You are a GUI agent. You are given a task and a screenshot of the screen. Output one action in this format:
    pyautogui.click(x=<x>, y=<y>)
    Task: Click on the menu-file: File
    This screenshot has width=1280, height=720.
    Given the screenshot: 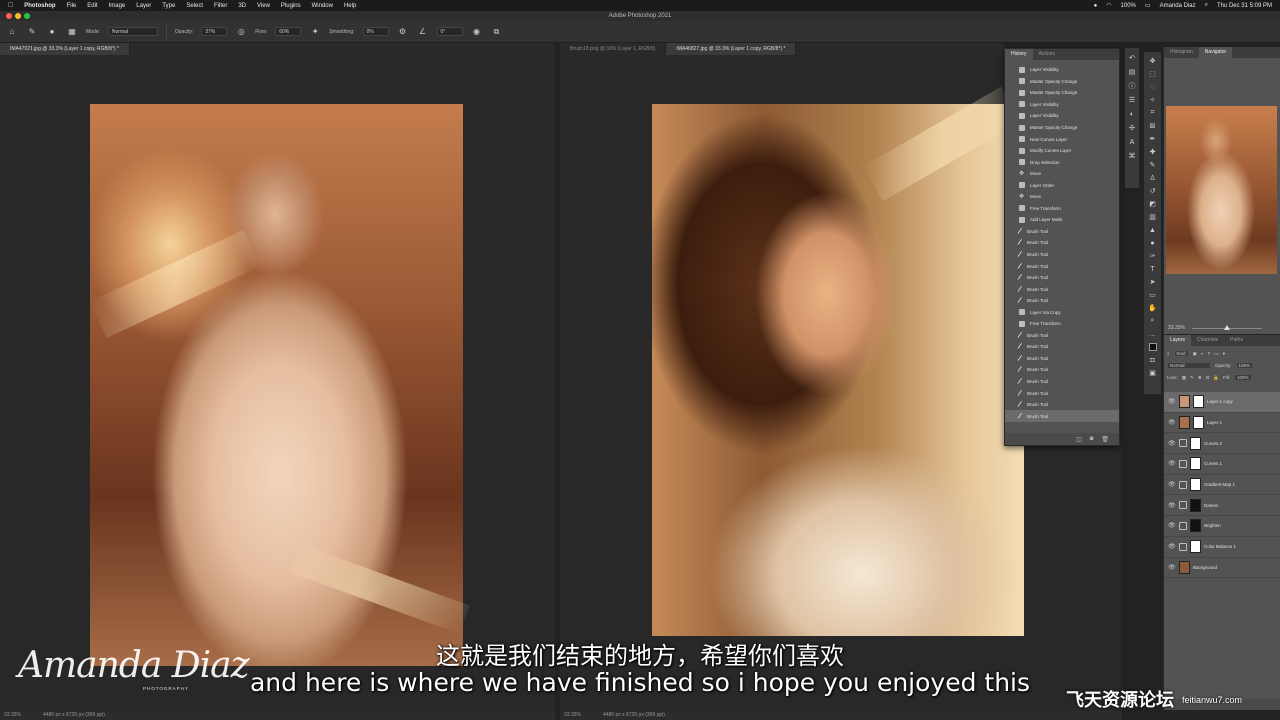 What is the action you would take?
    pyautogui.click(x=72, y=6)
    